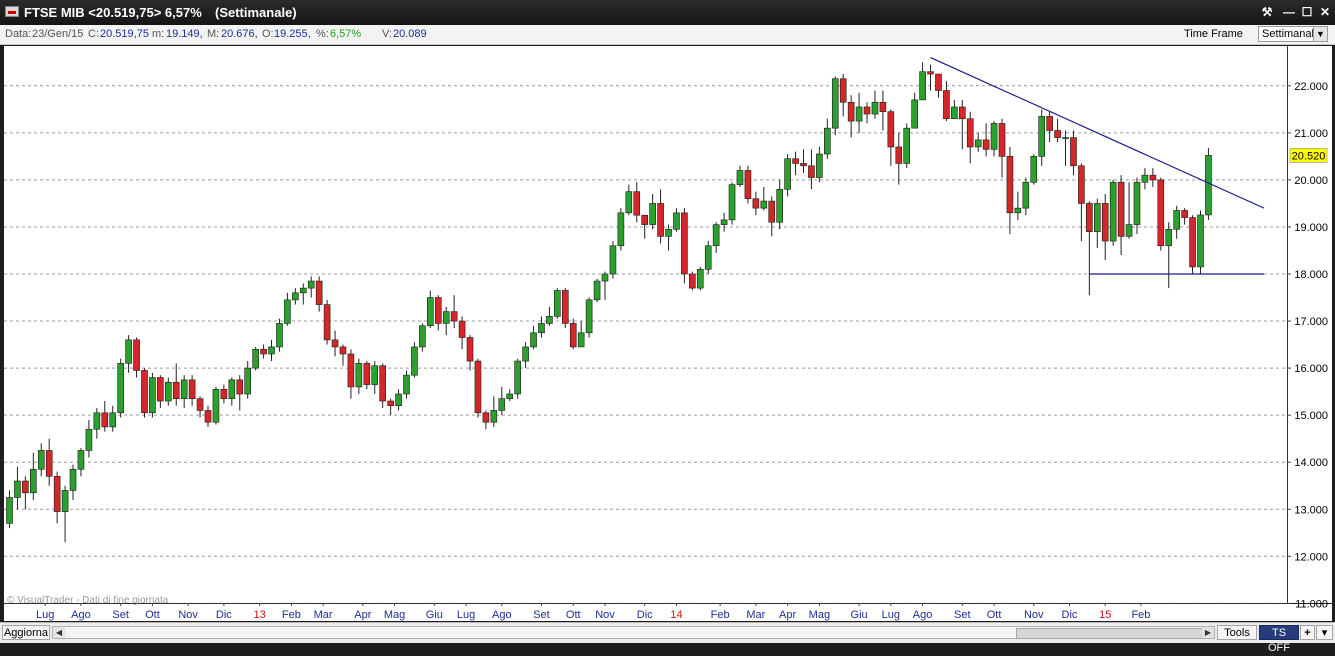 Image resolution: width=1335 pixels, height=656 pixels. I want to click on x-tick-label: Dic, so click(645, 615).